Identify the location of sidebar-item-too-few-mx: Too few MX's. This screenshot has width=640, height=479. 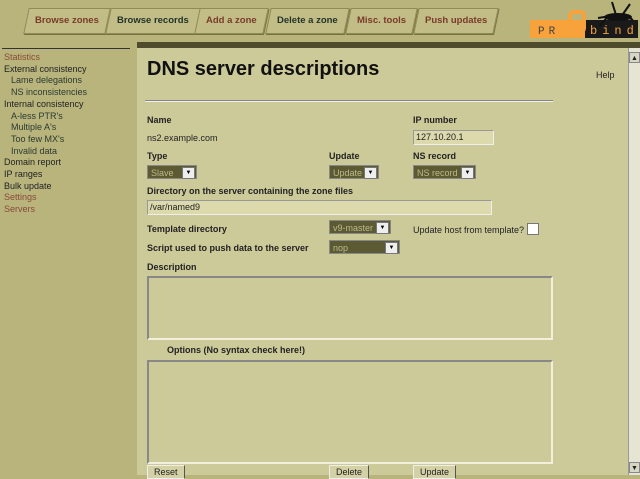
(66, 140).